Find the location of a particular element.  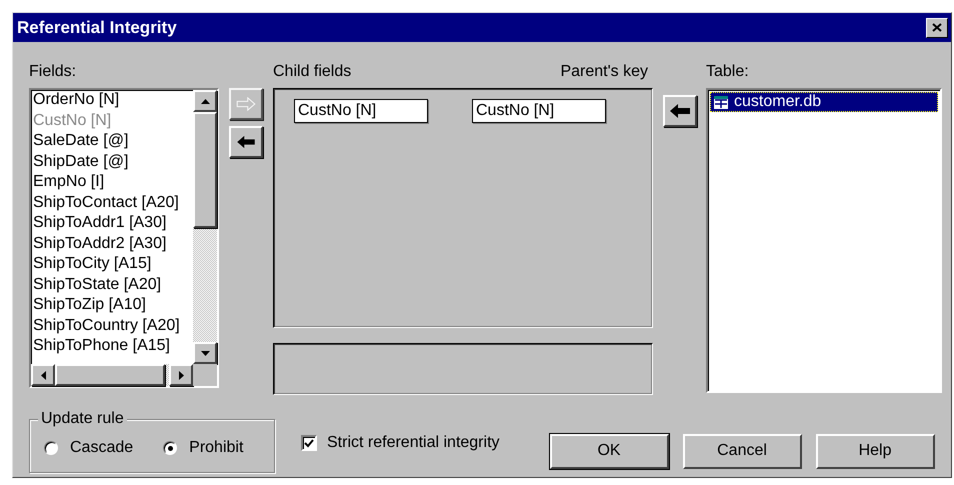

close-icon is located at coordinates (937, 27).